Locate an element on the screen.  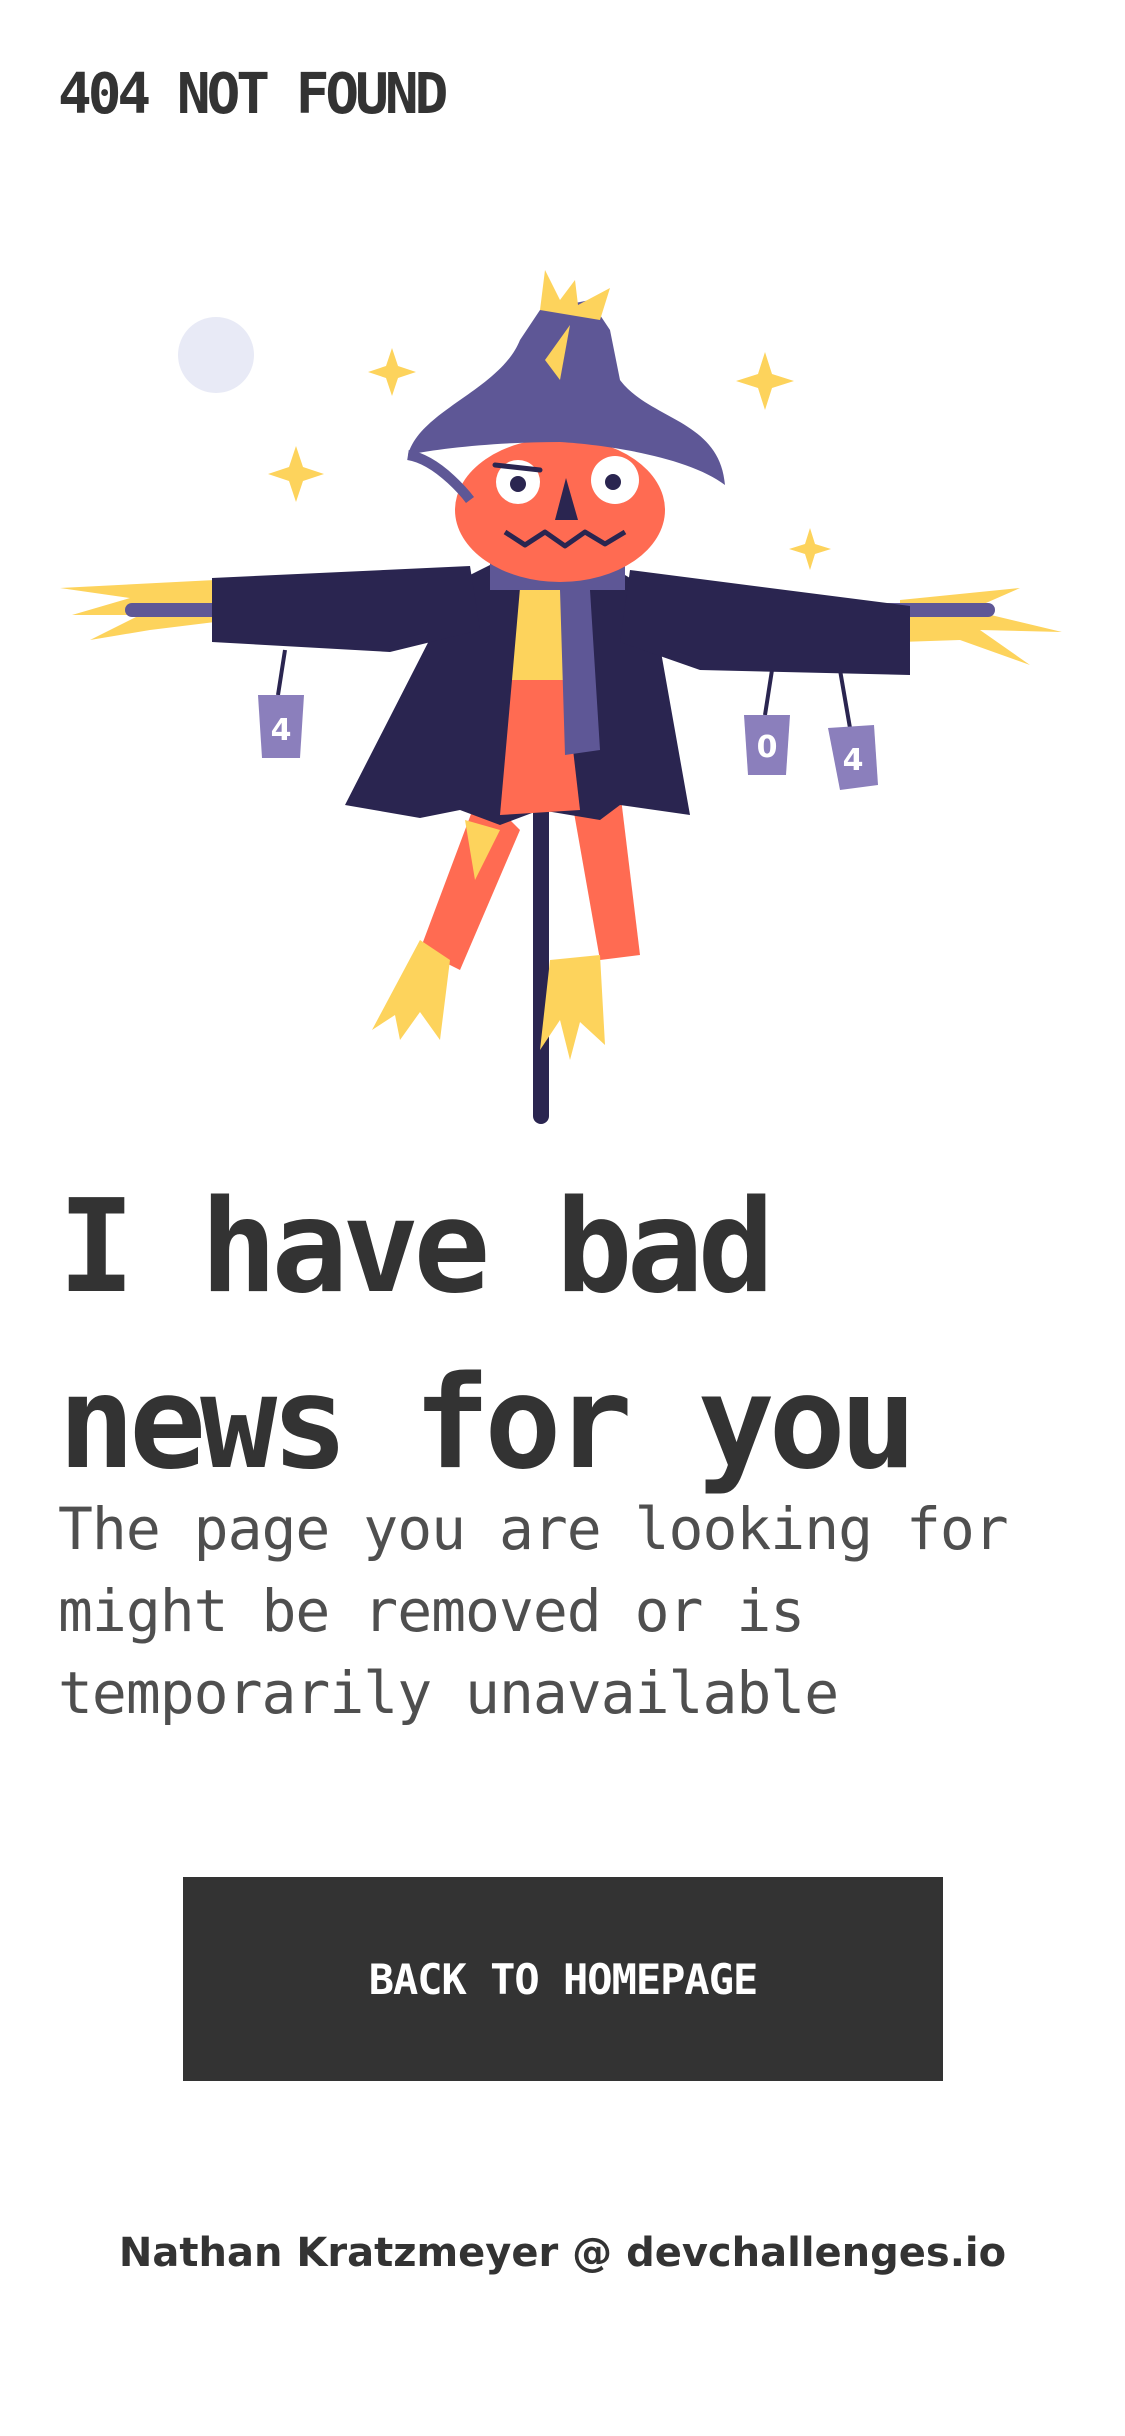
footer-site-link: devchallenges.io is located at coordinates (816, 2253).